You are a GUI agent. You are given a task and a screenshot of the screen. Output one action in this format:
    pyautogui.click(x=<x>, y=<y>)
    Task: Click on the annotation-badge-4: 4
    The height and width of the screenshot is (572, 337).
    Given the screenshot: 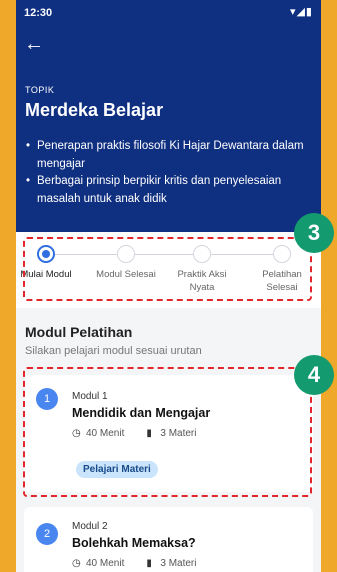 What is the action you would take?
    pyautogui.click(x=314, y=375)
    